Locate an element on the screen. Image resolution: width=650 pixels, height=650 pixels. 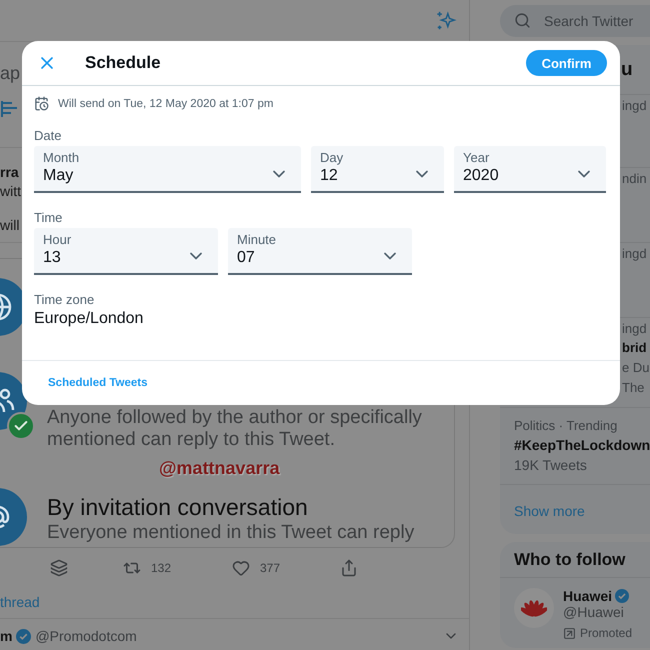
scheduled-tweets-link: Scheduled Tweets is located at coordinates (98, 383).